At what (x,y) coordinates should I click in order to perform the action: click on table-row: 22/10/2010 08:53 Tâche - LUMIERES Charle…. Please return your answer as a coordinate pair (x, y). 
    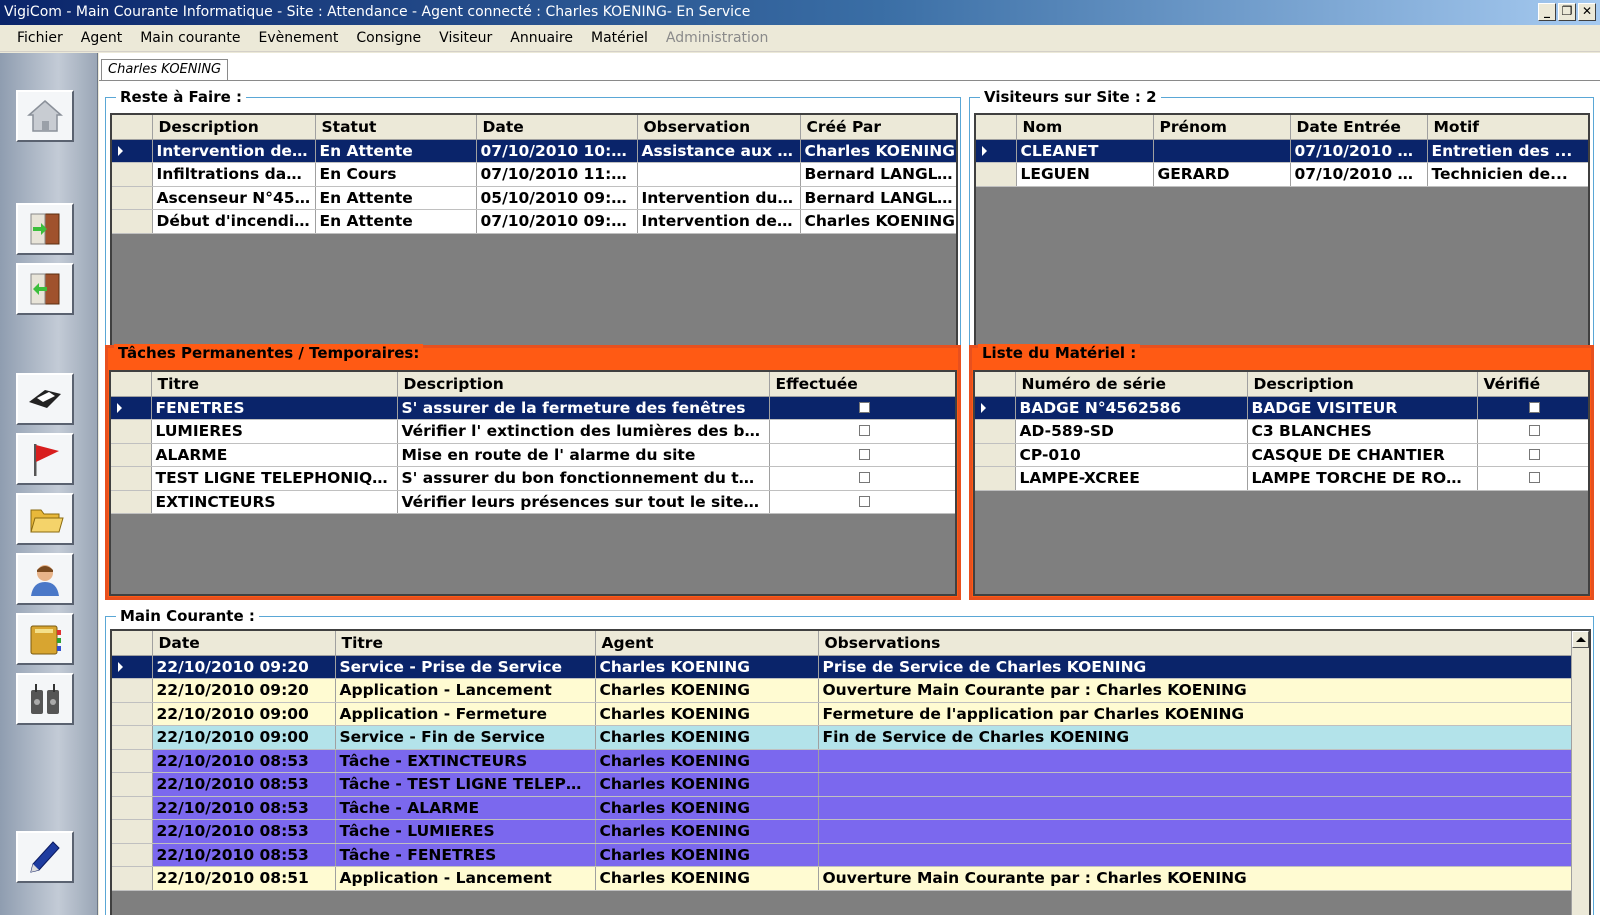
    Looking at the image, I should click on (843, 831).